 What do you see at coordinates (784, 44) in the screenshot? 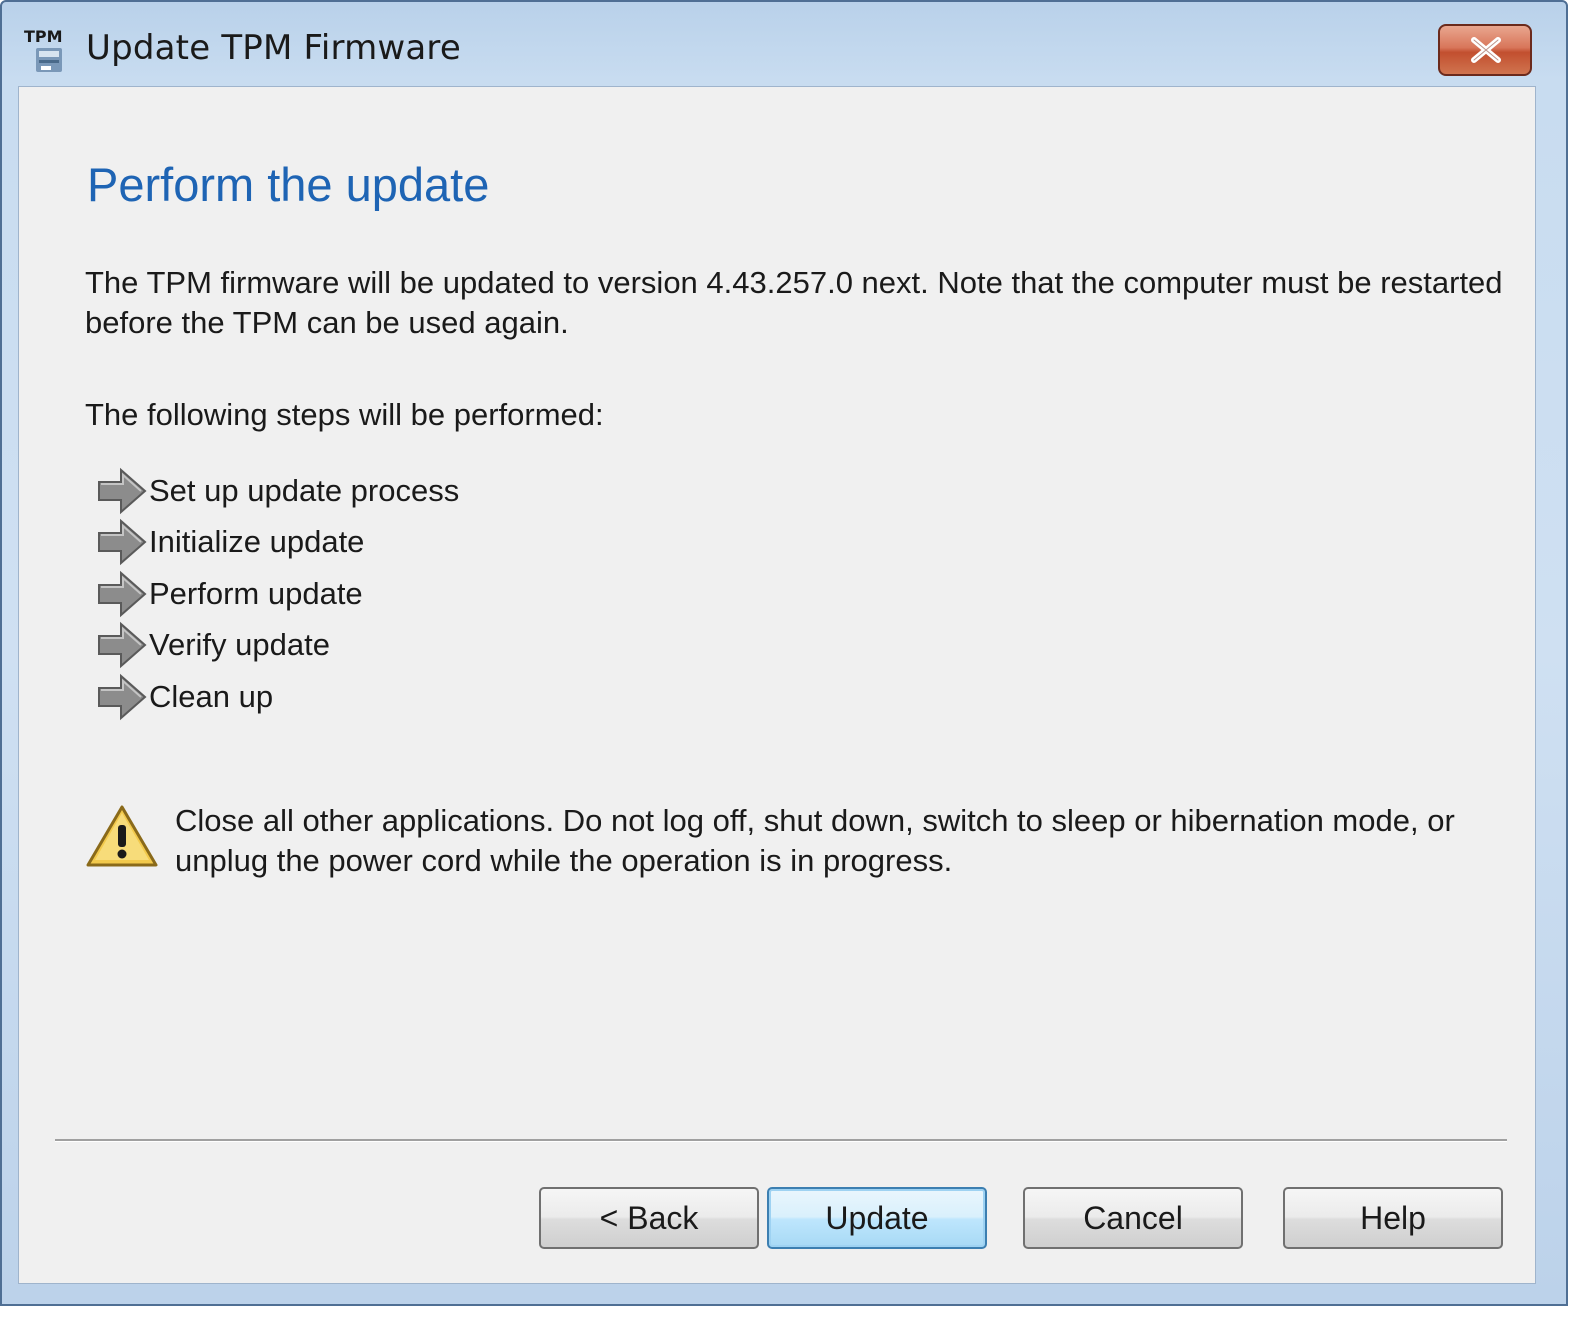
I see `title-bar: TPM Update TPM Firmware` at bounding box center [784, 44].